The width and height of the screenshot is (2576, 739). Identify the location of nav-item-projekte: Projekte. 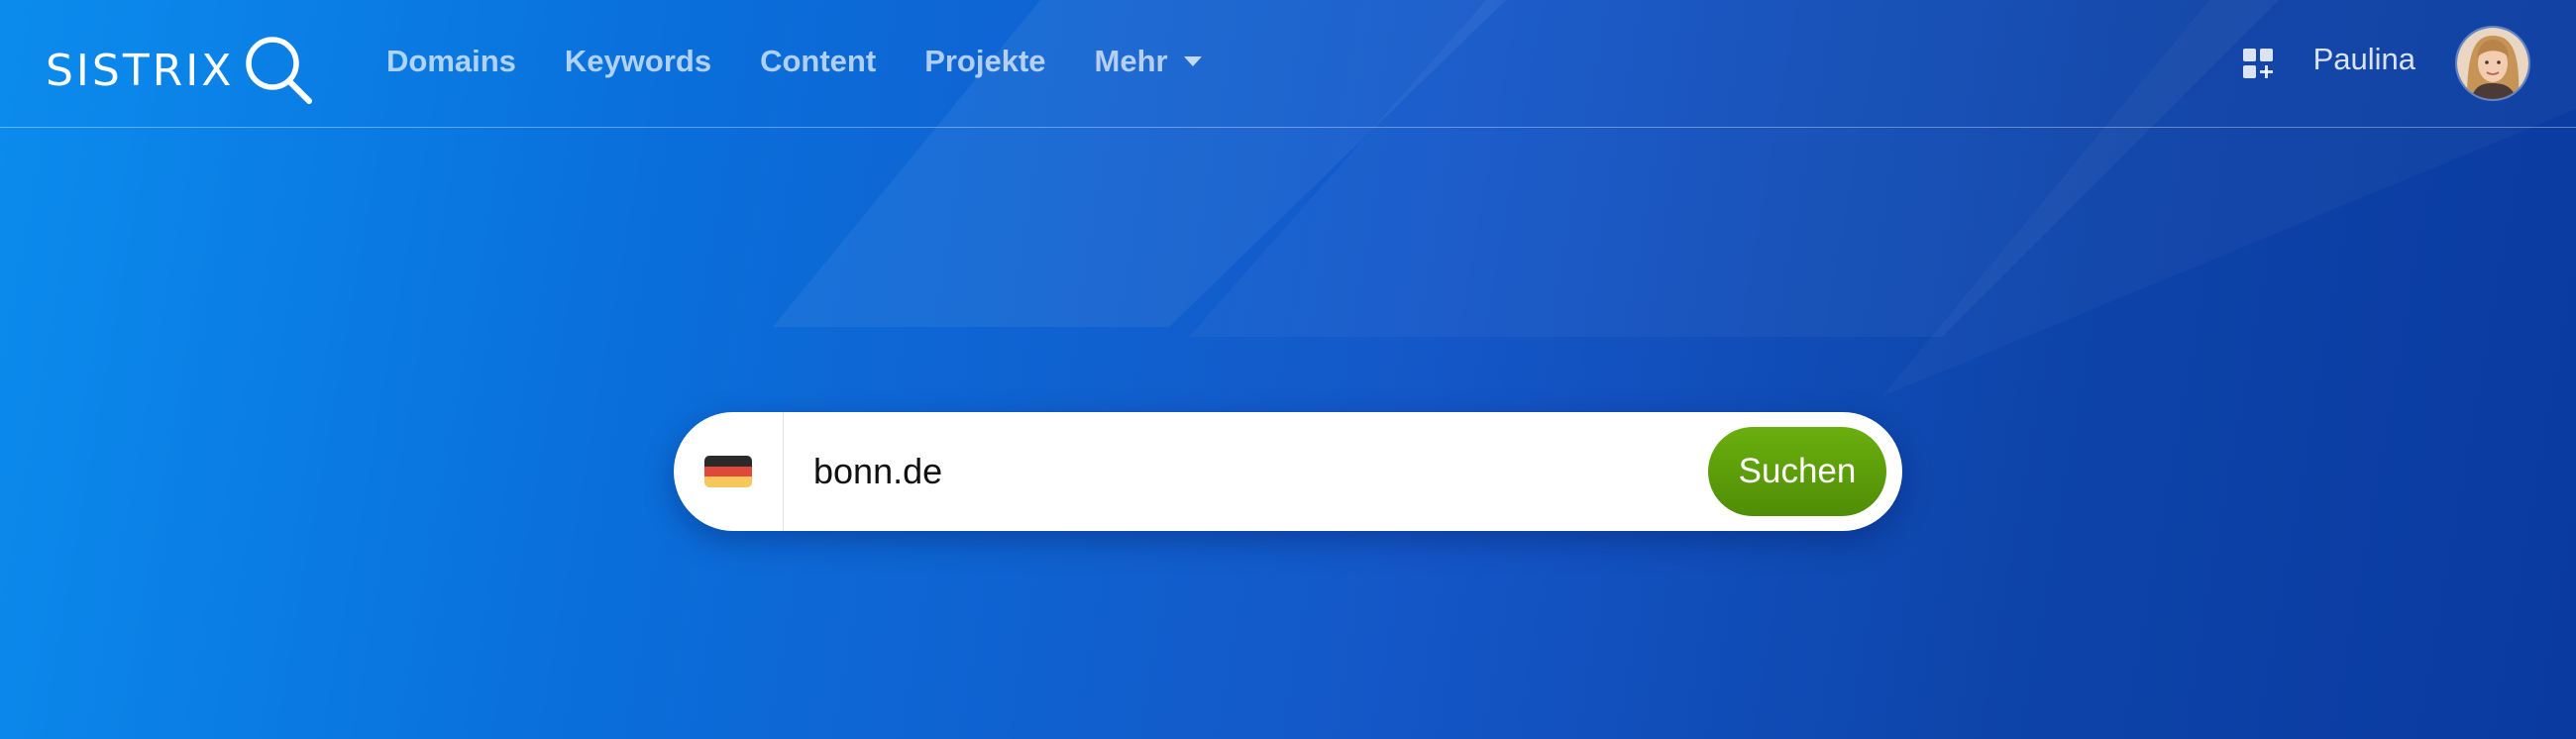
(984, 61).